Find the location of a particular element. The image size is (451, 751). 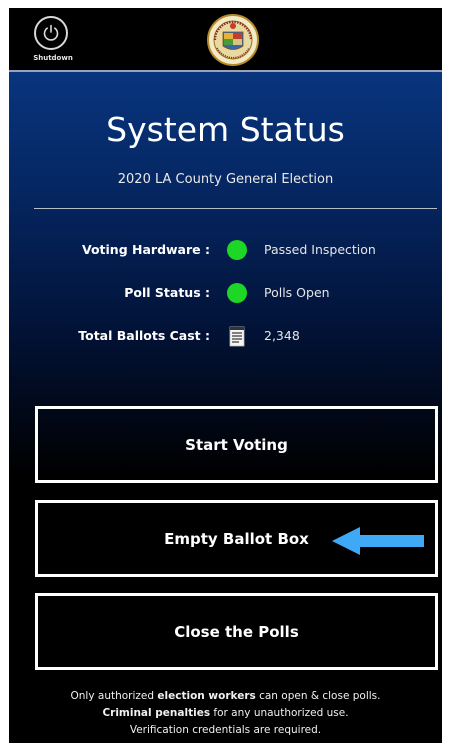

left-arrow-icon is located at coordinates (378, 541).